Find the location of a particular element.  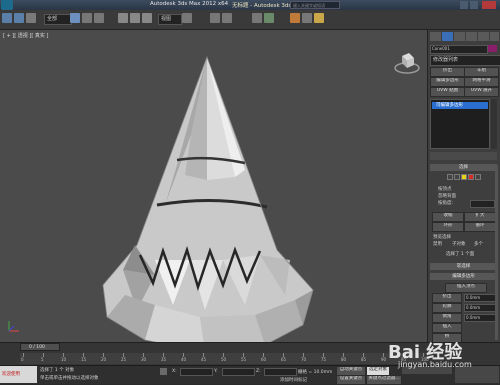

subobj-element-icon is located at coordinates (478, 177).